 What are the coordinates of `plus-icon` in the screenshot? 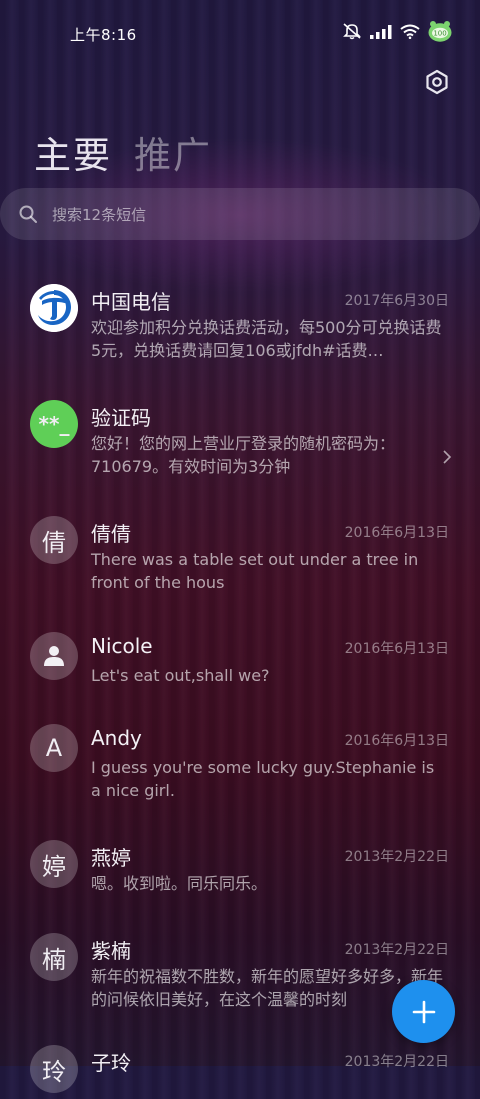 It's located at (423, 1011).